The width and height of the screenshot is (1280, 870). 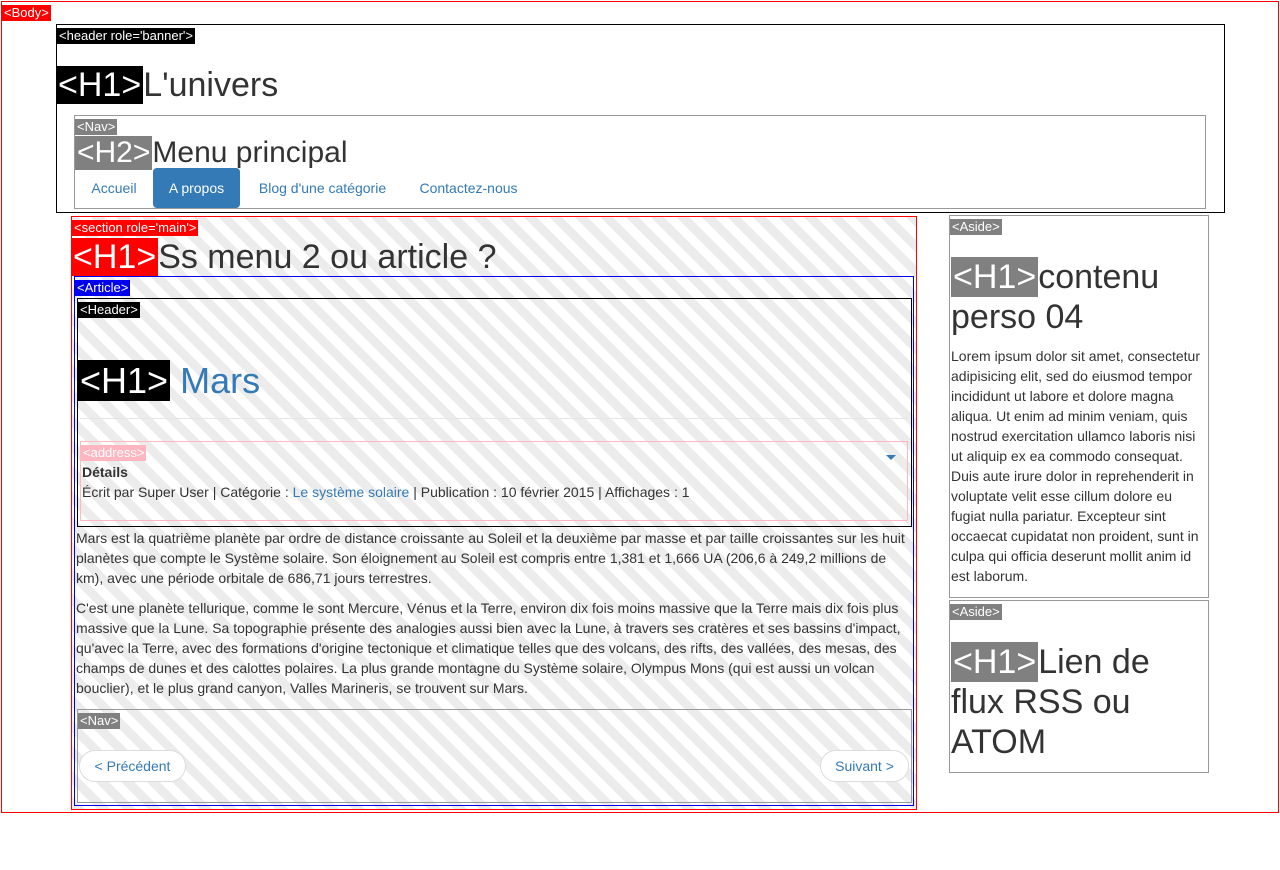 I want to click on previous-button: < Précédent, so click(x=132, y=766).